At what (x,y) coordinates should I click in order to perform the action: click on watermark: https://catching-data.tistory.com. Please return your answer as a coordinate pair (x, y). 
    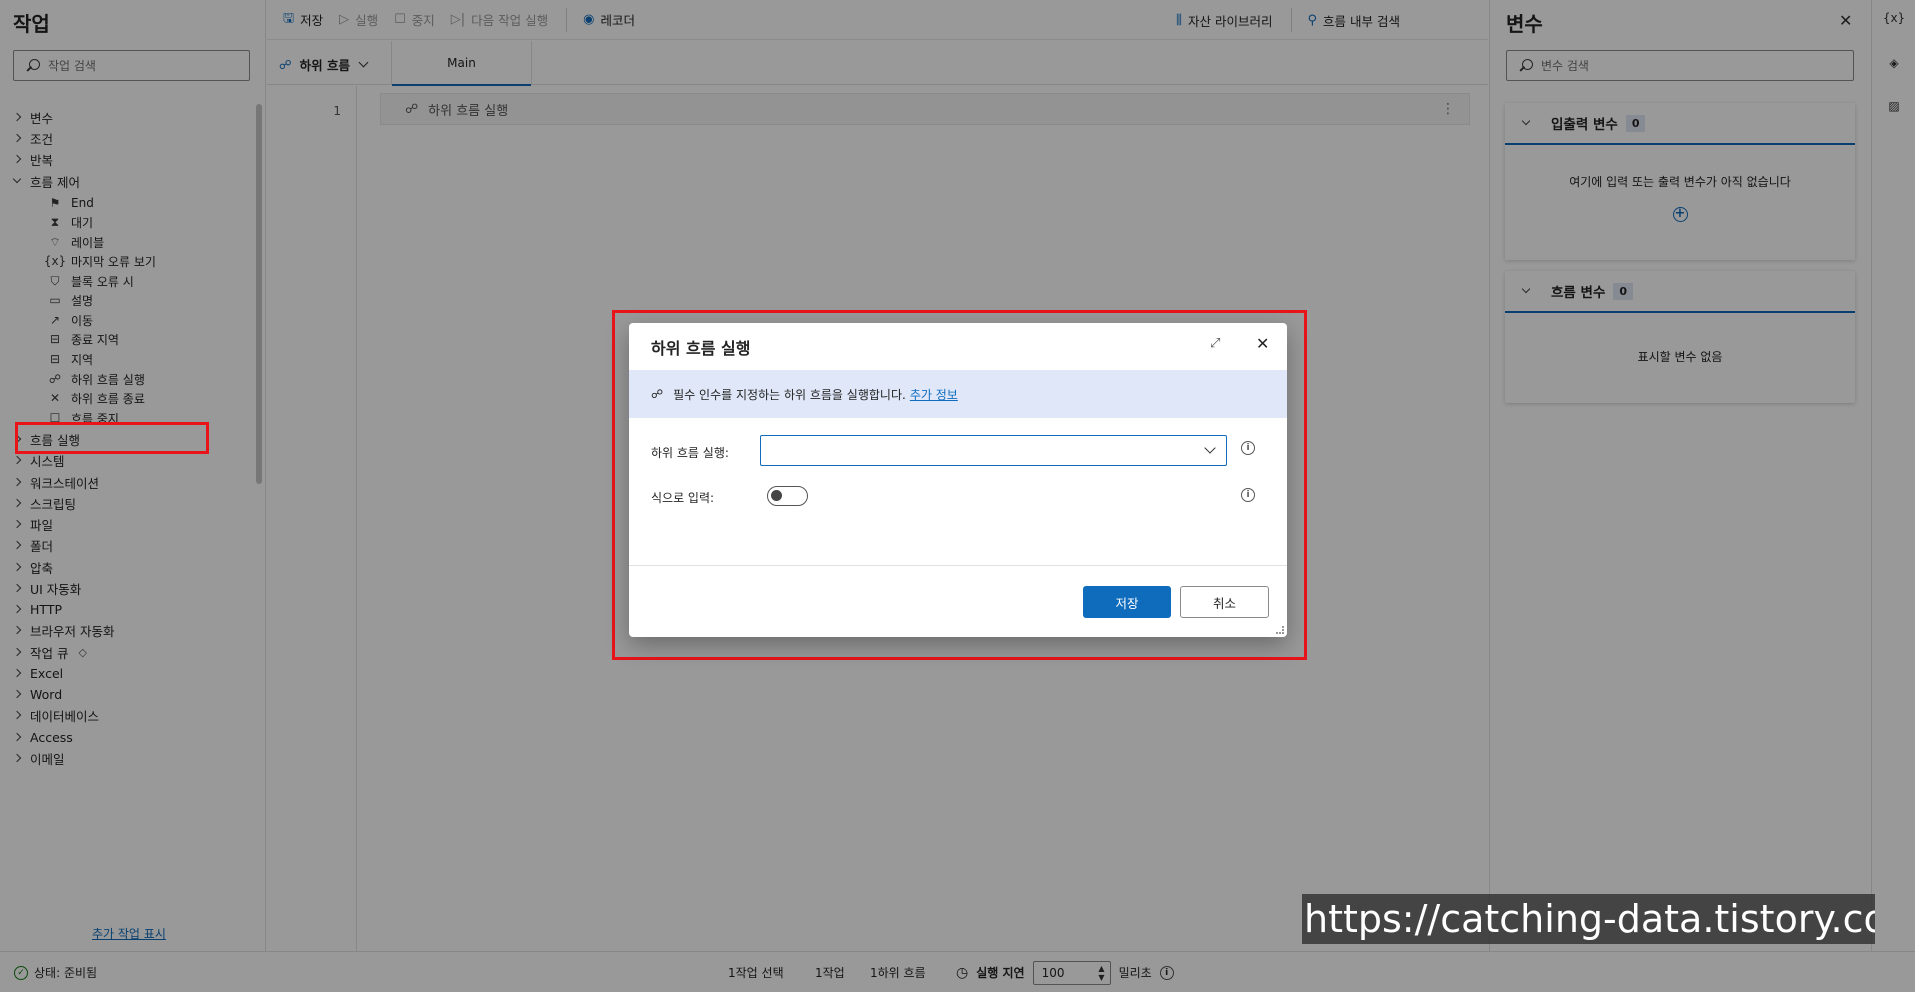
    Looking at the image, I should click on (1588, 919).